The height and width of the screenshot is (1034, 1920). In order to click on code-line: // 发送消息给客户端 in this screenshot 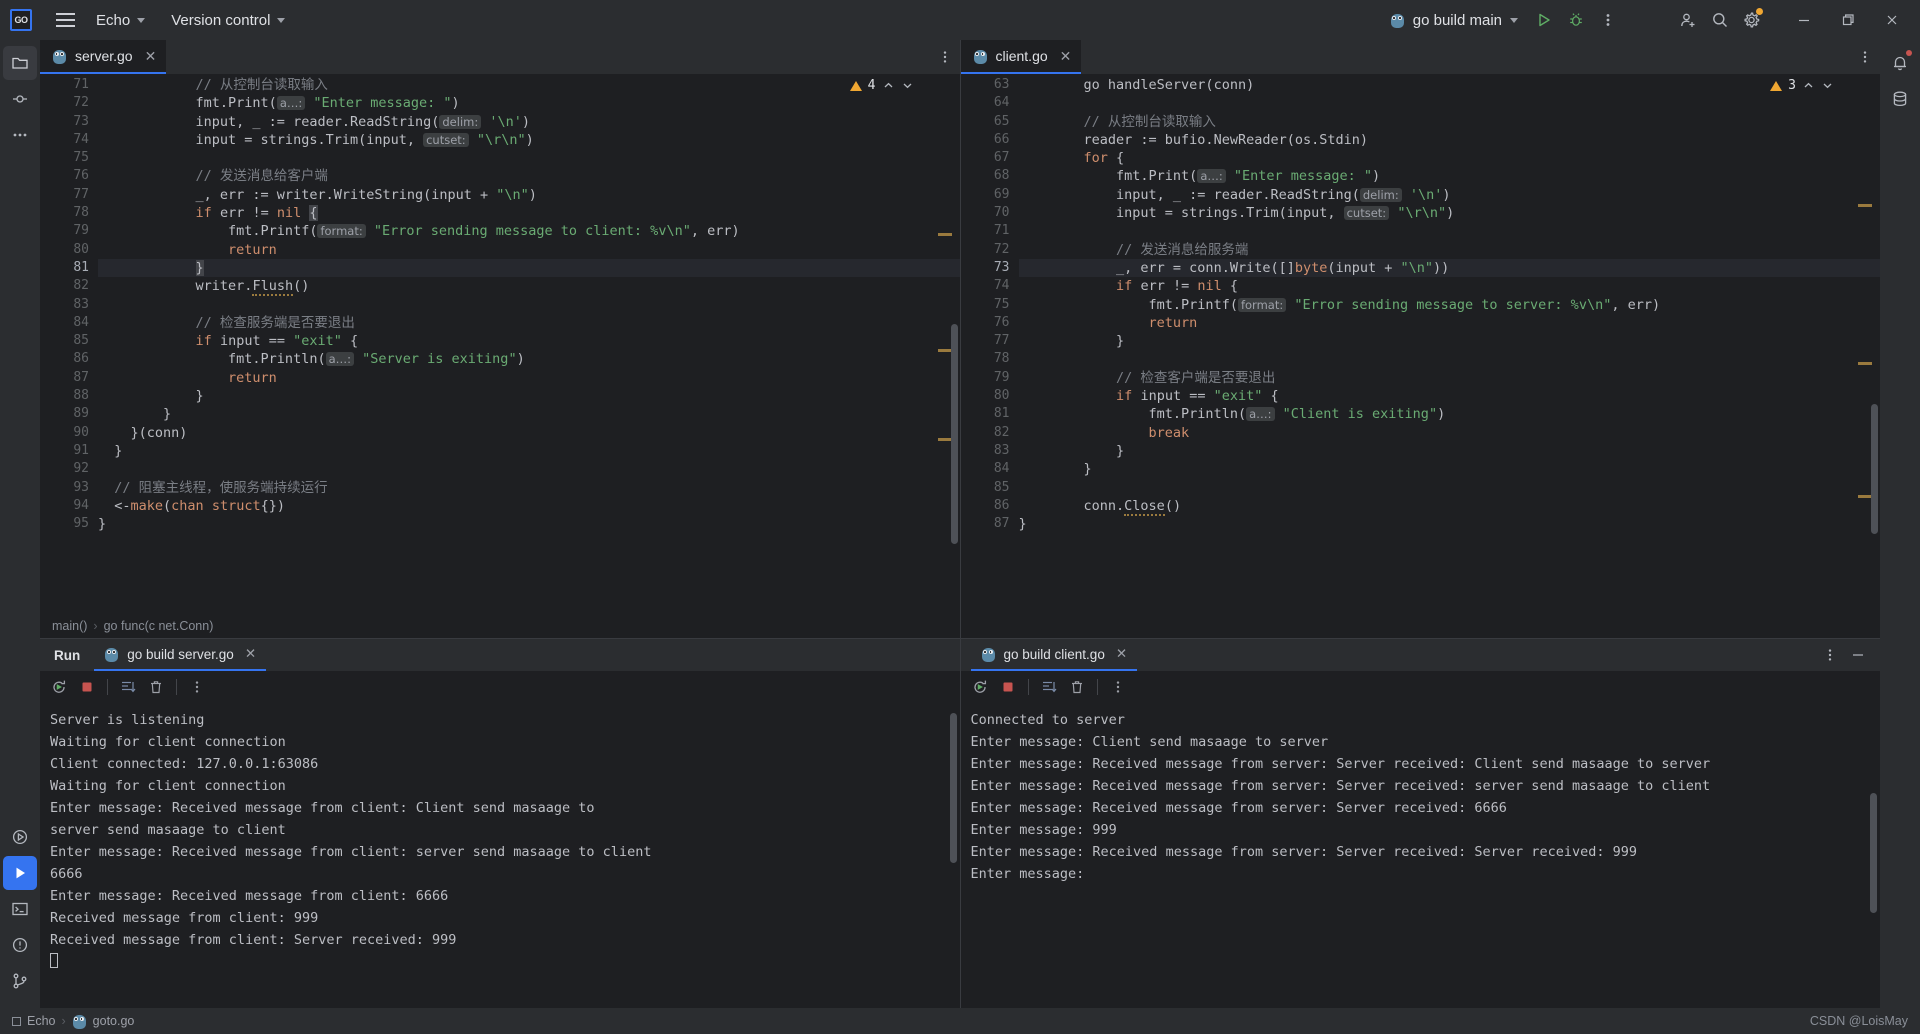, I will do `click(529, 176)`.